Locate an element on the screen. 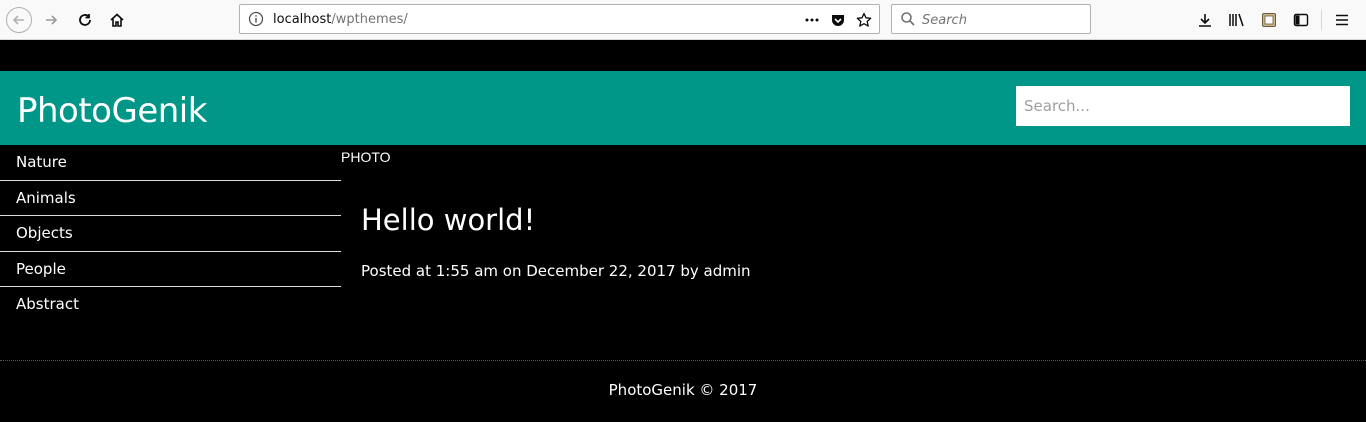  url-path: /wpthemes/ is located at coordinates (369, 19).